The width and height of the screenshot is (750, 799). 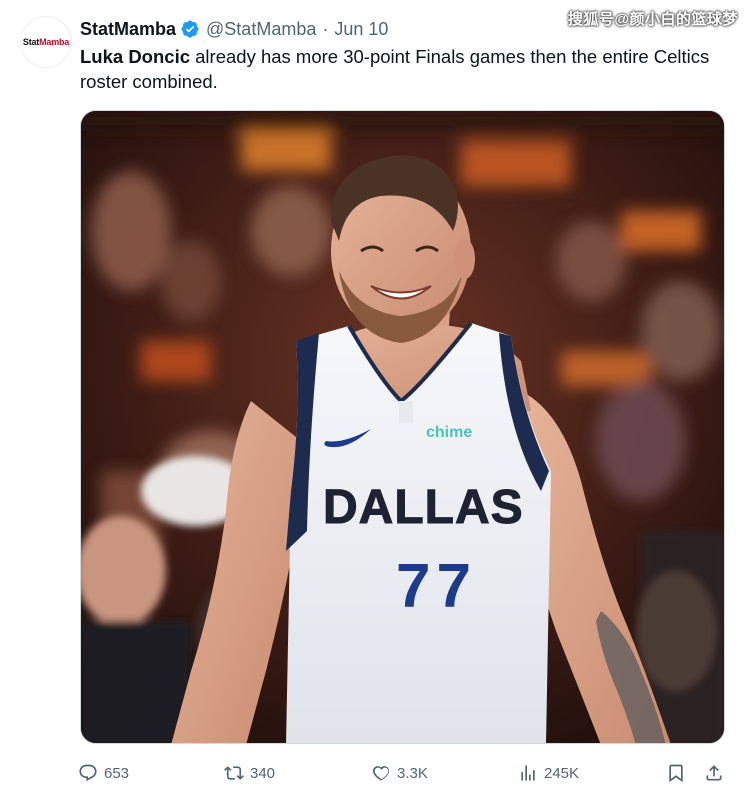 What do you see at coordinates (88, 773) in the screenshot?
I see `reply-icon` at bounding box center [88, 773].